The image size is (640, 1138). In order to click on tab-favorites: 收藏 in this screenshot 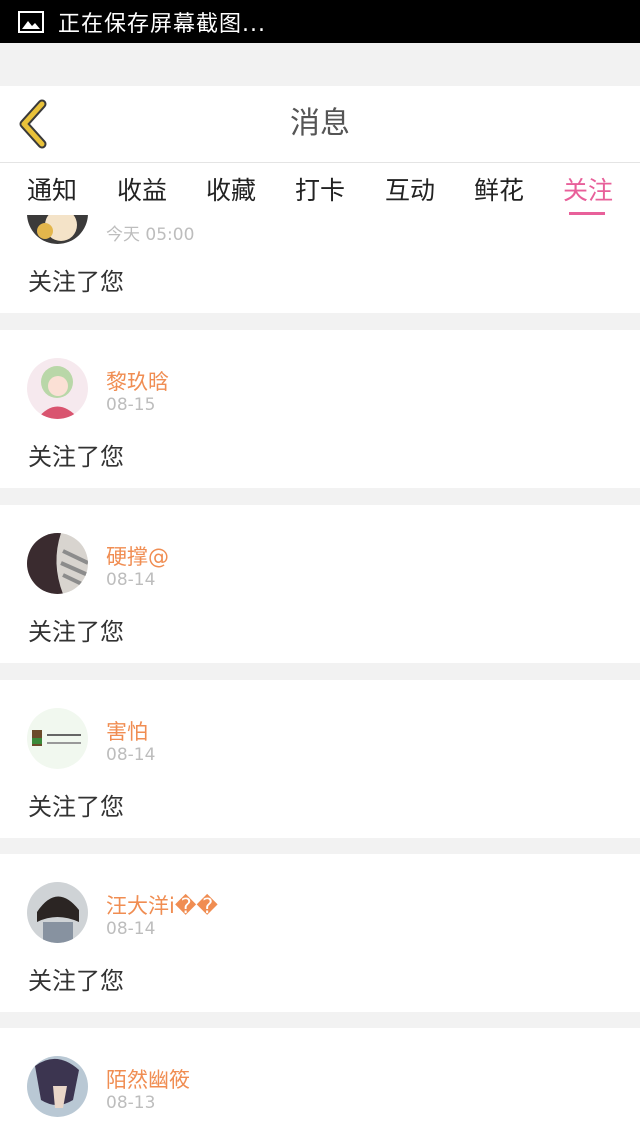, I will do `click(231, 189)`.